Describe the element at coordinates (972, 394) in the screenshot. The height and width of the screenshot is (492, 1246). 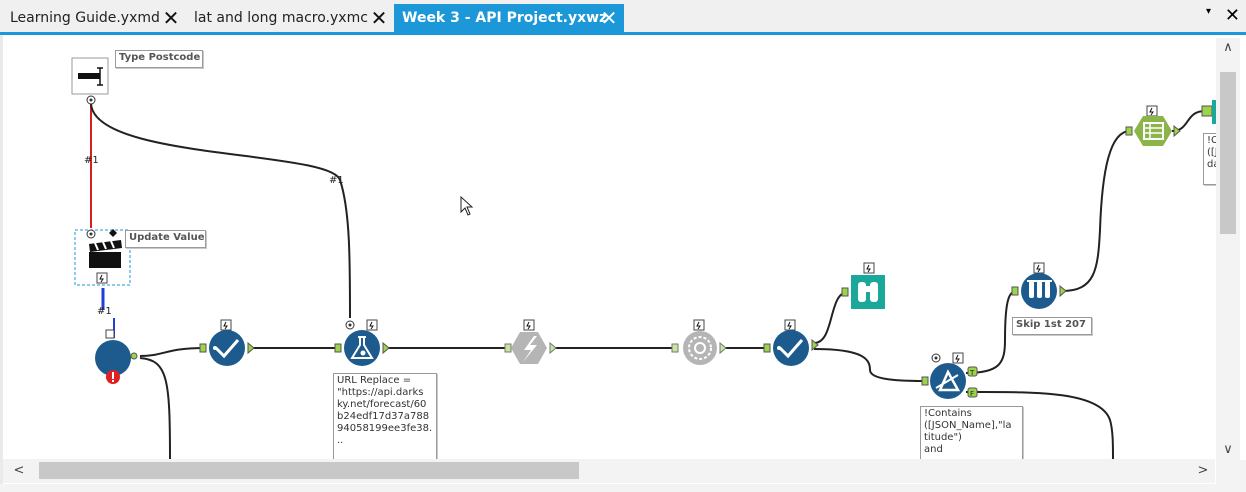
I see `svg-text: F` at that location.